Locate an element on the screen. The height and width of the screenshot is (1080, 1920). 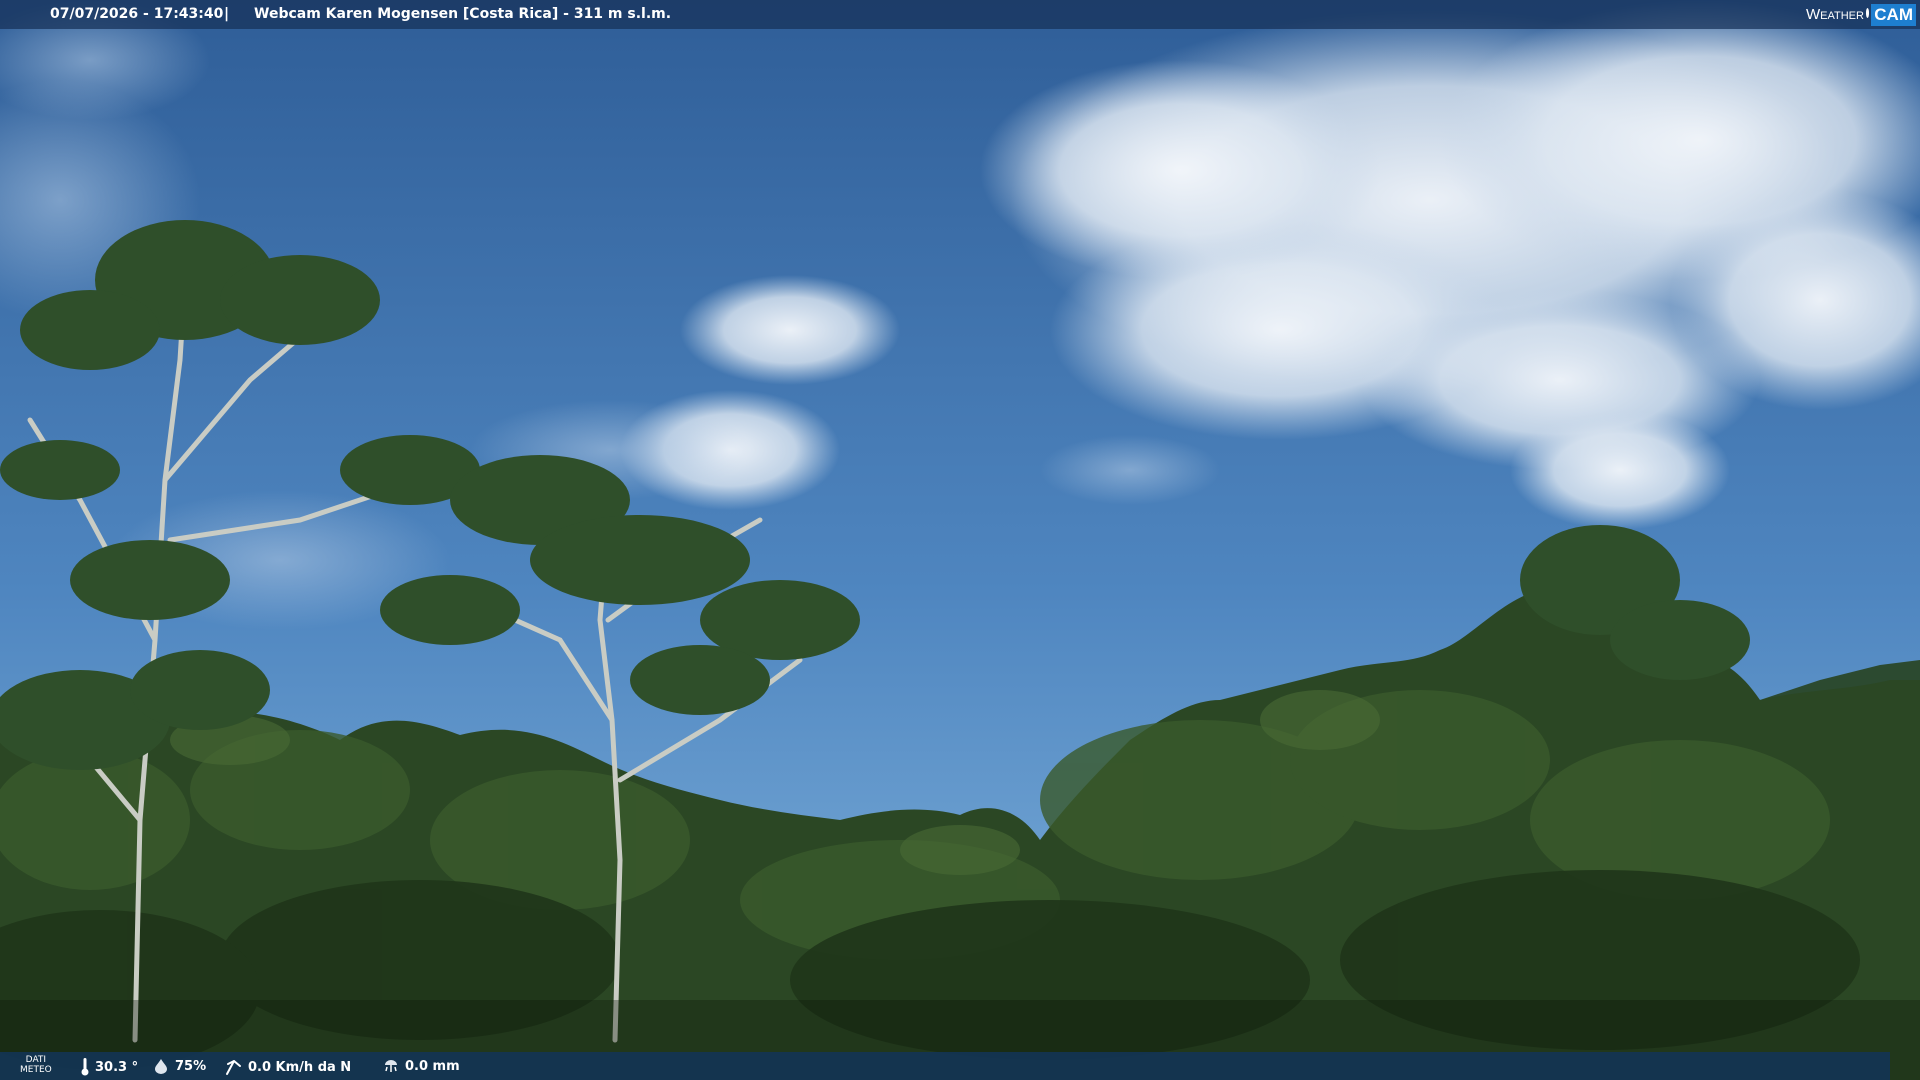
humidity-reading: 75% is located at coordinates (179, 1066).